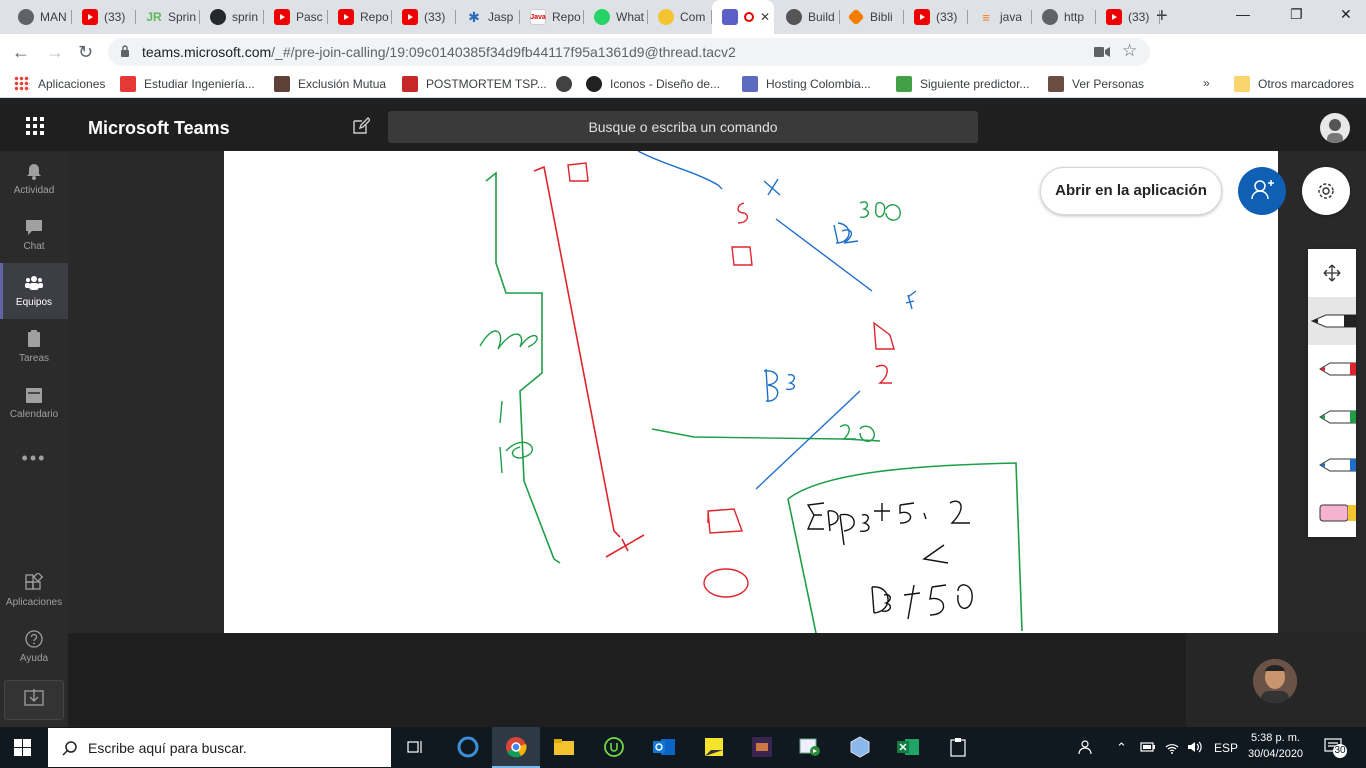 Image resolution: width=1366 pixels, height=768 pixels. Describe the element at coordinates (361, 126) in the screenshot. I see `compose-icon` at that location.